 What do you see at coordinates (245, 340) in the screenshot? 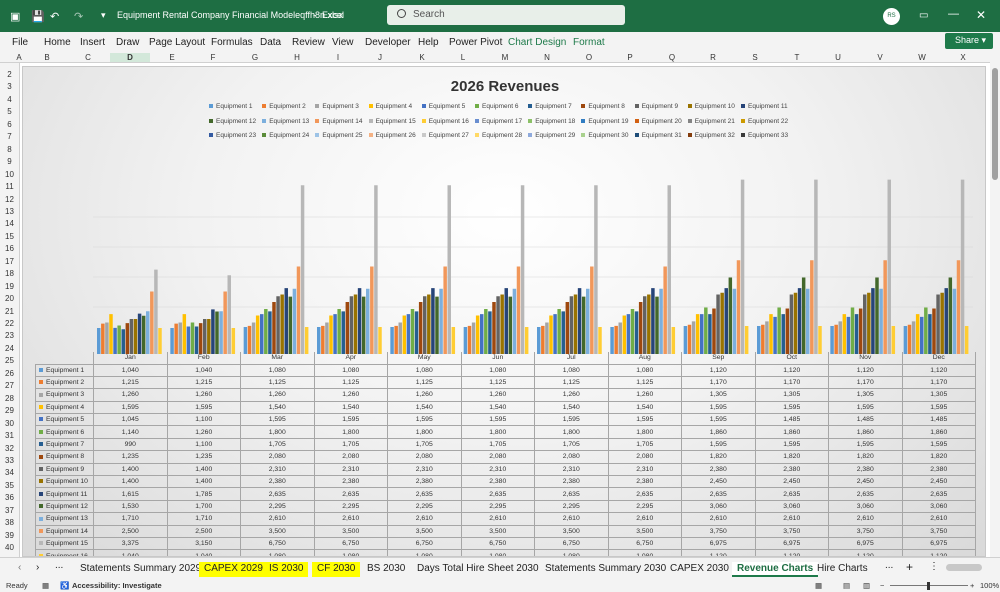
I see `bar-equipment-1-mar` at bounding box center [245, 340].